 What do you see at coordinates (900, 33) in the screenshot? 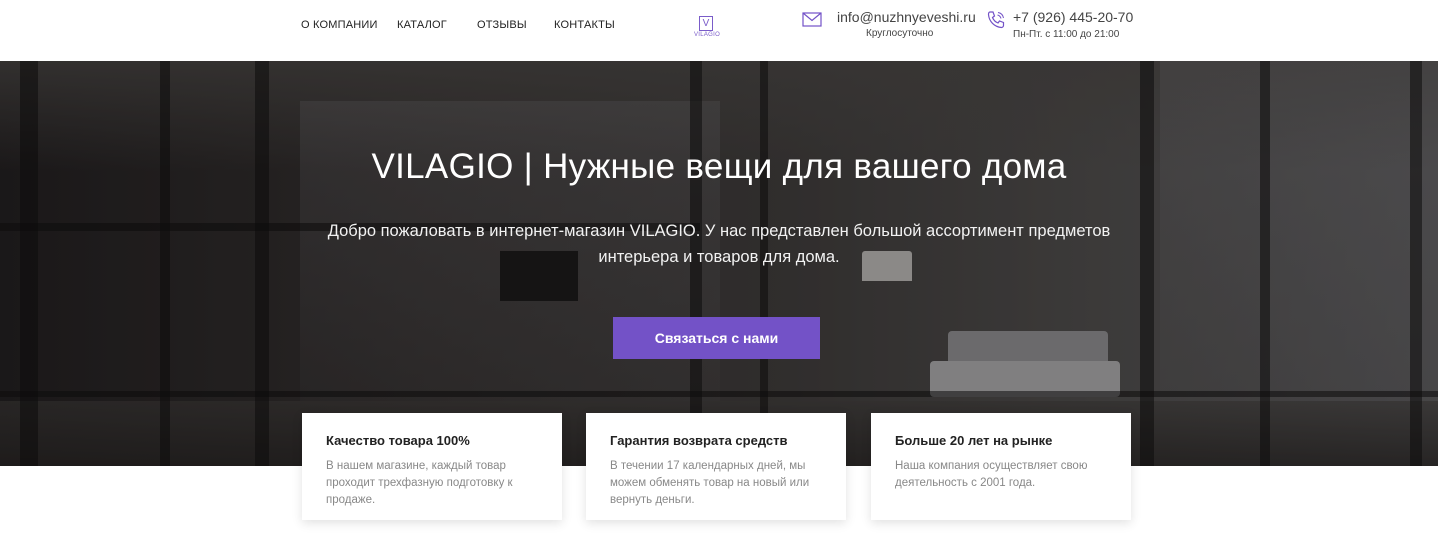
I see `email-availability: Круглосуточно` at bounding box center [900, 33].